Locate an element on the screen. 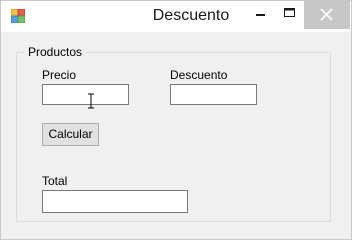  close-button is located at coordinates (327, 15).